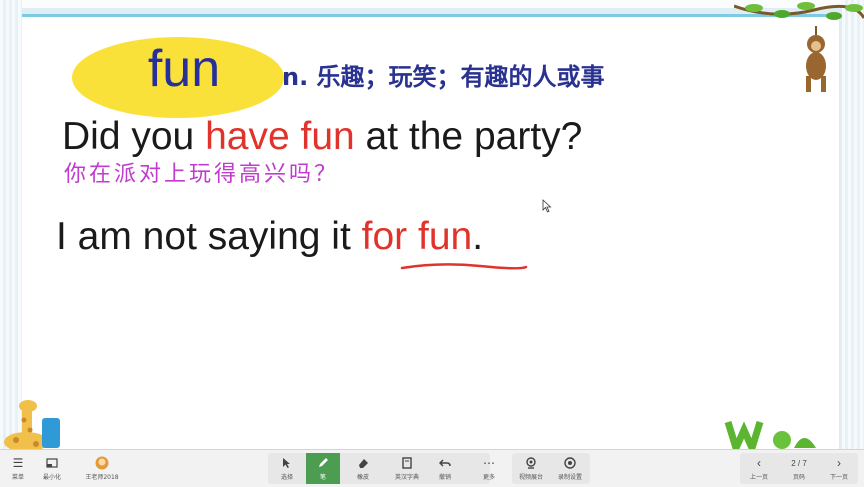  What do you see at coordinates (209, 236) in the screenshot?
I see `sentence2-before: I am not saying it` at bounding box center [209, 236].